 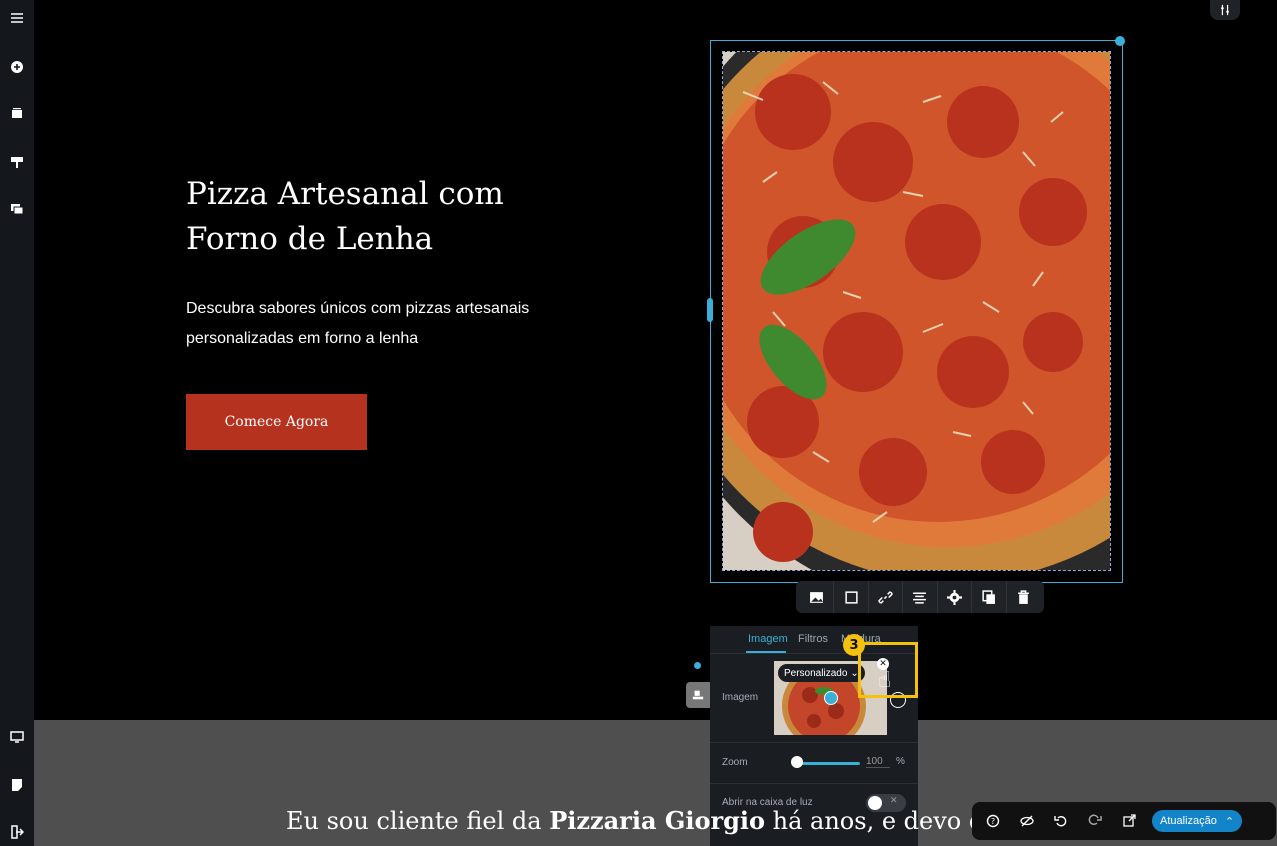 What do you see at coordinates (276, 422) in the screenshot?
I see `cta-button: Comece Agora` at bounding box center [276, 422].